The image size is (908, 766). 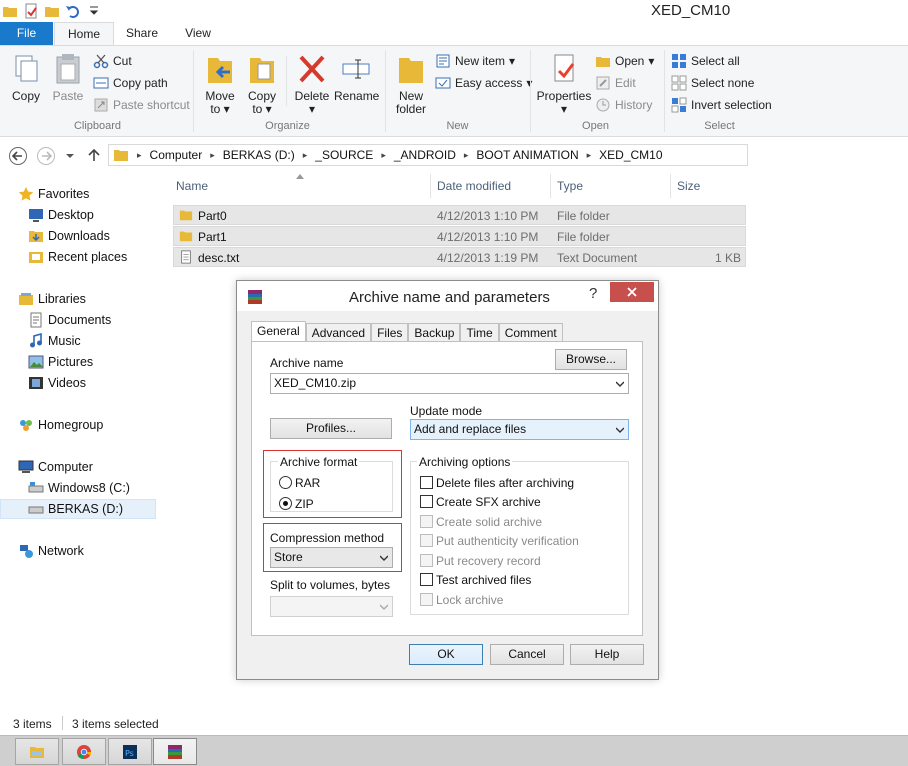 I want to click on rar-radio, so click(x=285, y=482).